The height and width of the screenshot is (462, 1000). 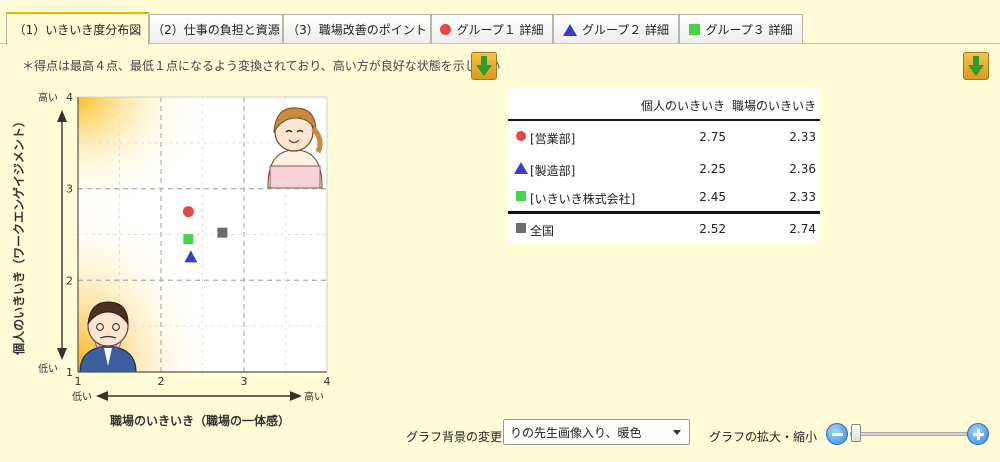 I want to click on zoom-slider-track, so click(x=910, y=434).